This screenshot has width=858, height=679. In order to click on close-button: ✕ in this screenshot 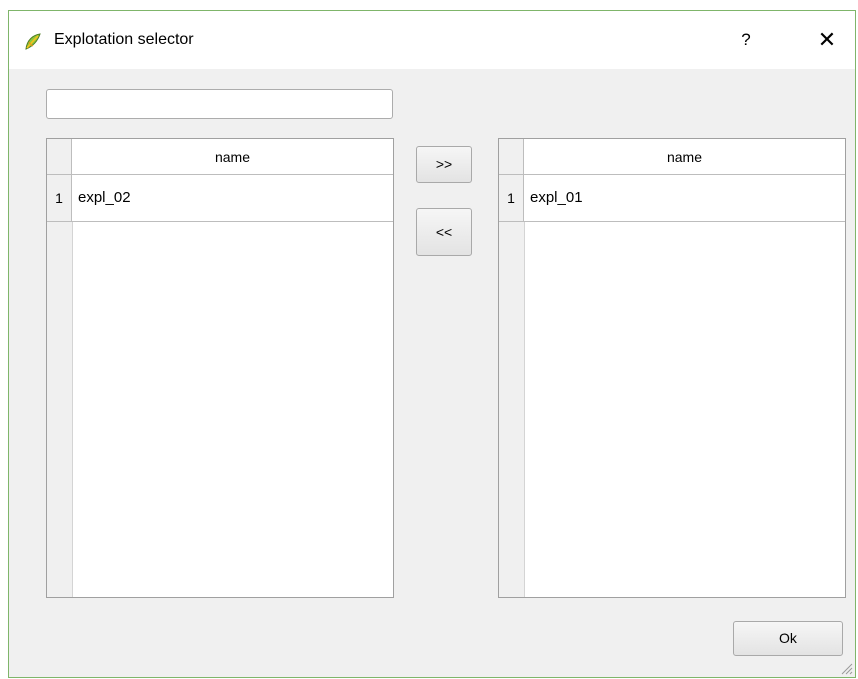, I will do `click(827, 40)`.